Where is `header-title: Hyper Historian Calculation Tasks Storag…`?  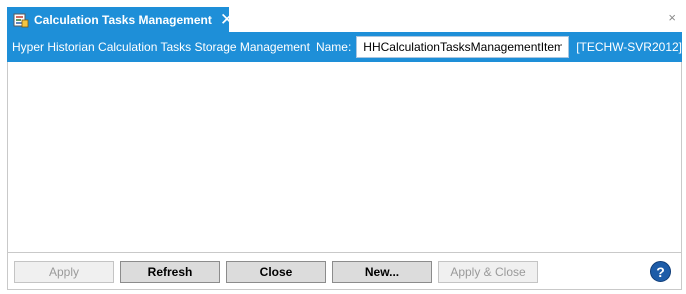
header-title: Hyper Historian Calculation Tasks Storag… is located at coordinates (161, 47).